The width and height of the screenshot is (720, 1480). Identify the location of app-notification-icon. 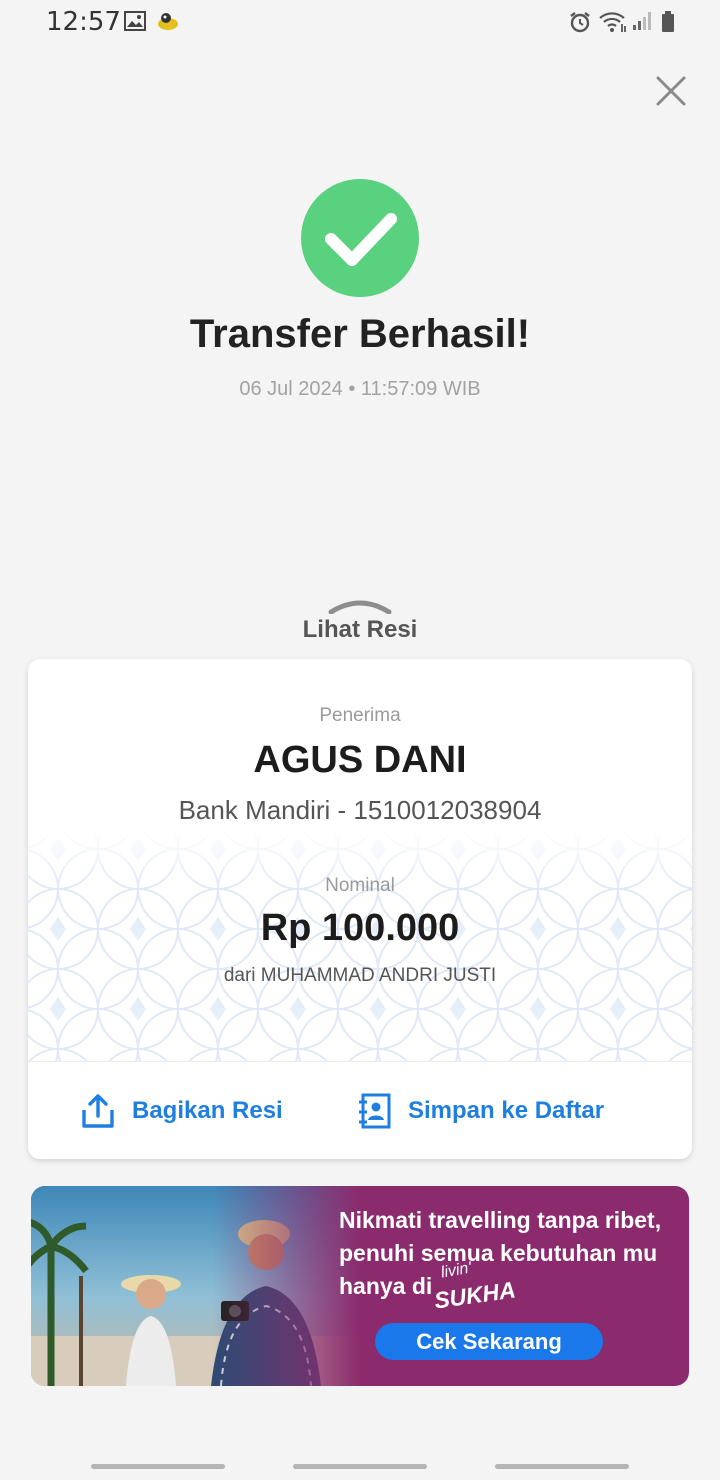
(168, 23).